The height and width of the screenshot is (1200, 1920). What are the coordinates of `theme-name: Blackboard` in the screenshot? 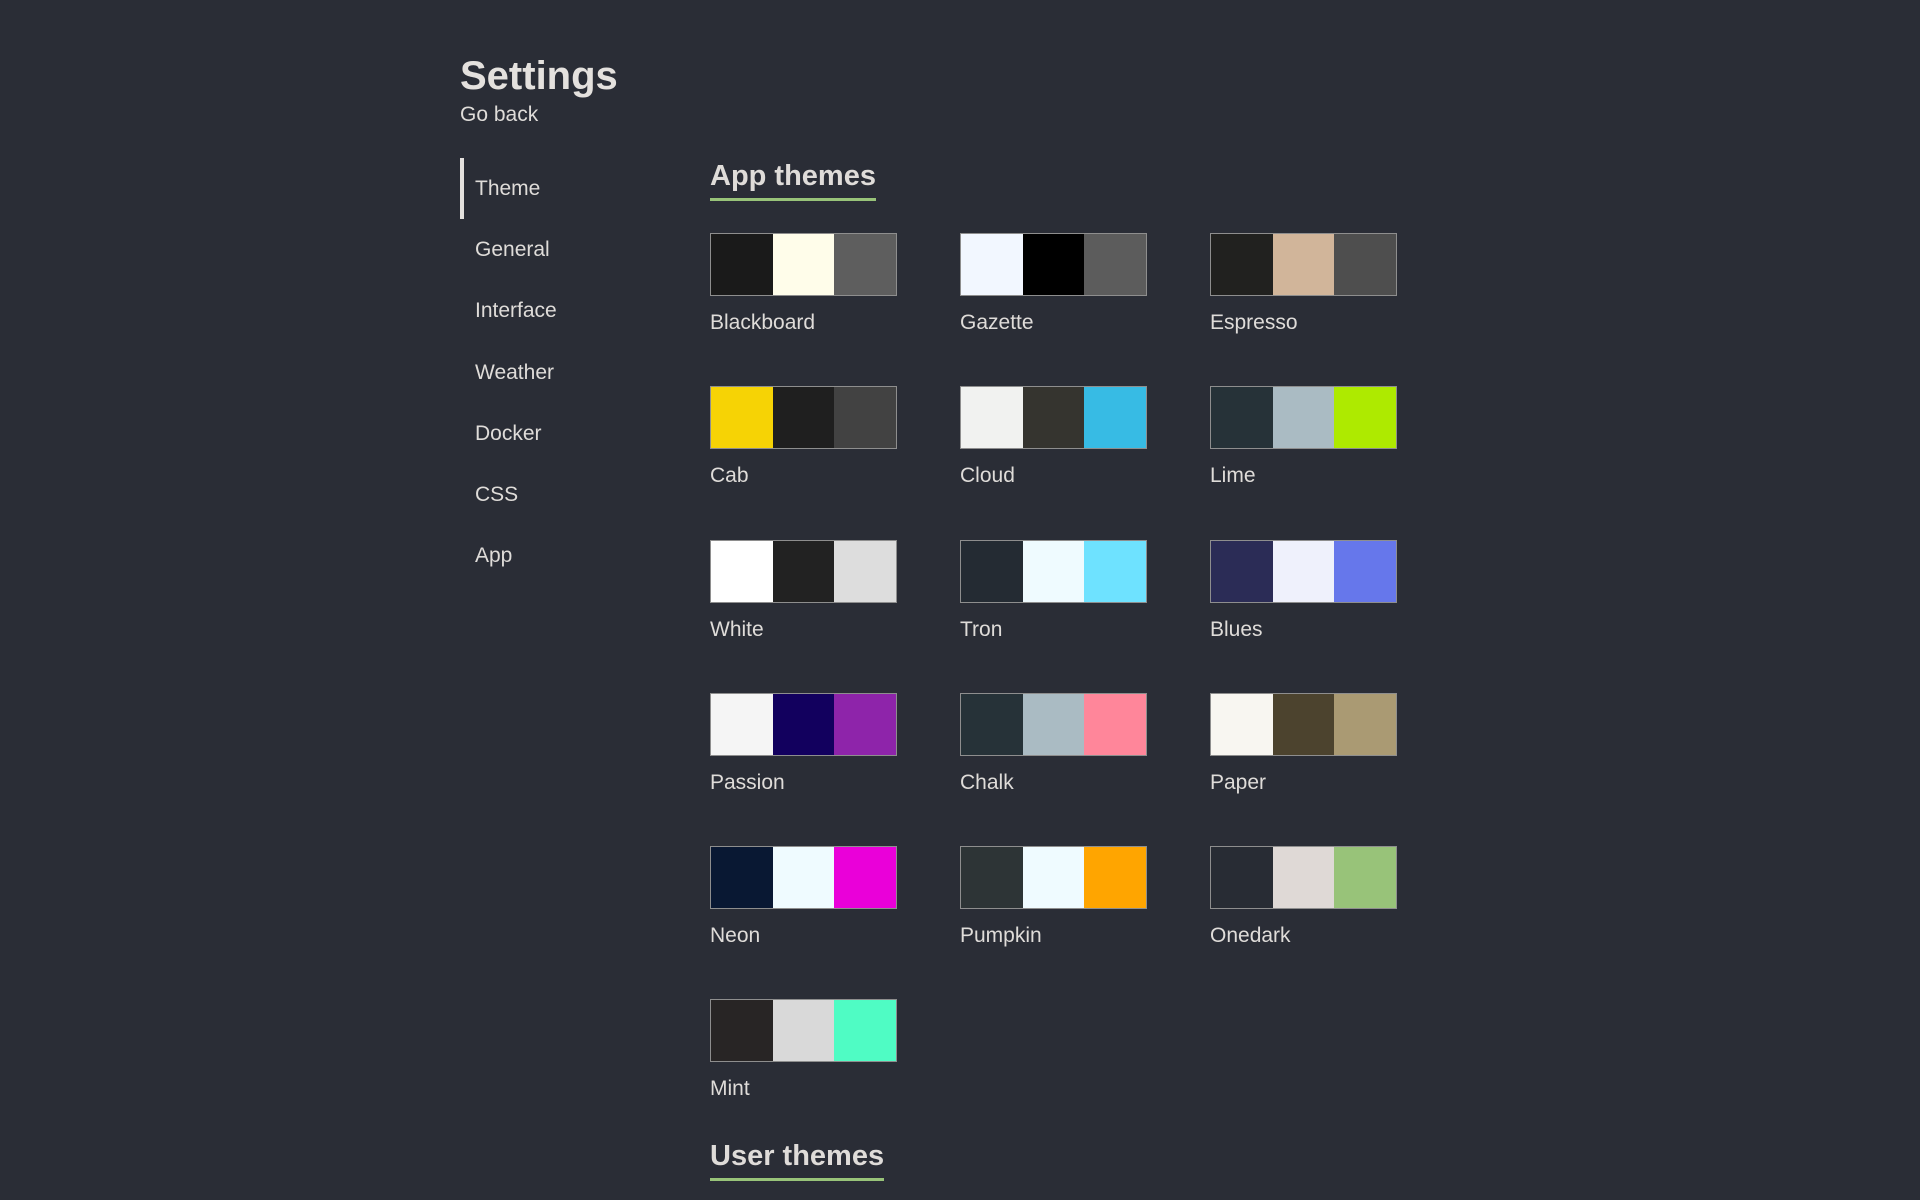 It's located at (763, 322).